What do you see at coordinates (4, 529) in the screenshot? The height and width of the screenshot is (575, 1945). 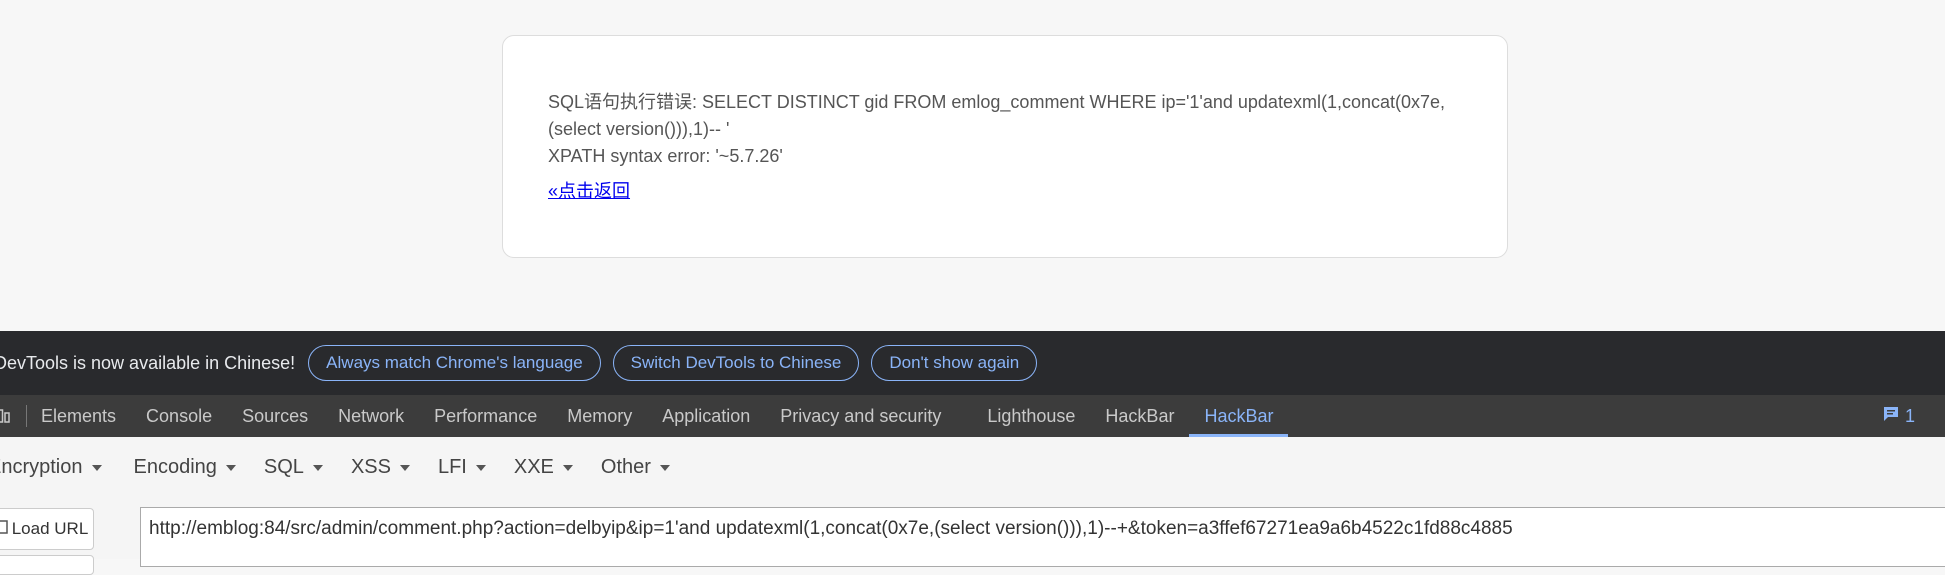 I see `load-url-icon` at bounding box center [4, 529].